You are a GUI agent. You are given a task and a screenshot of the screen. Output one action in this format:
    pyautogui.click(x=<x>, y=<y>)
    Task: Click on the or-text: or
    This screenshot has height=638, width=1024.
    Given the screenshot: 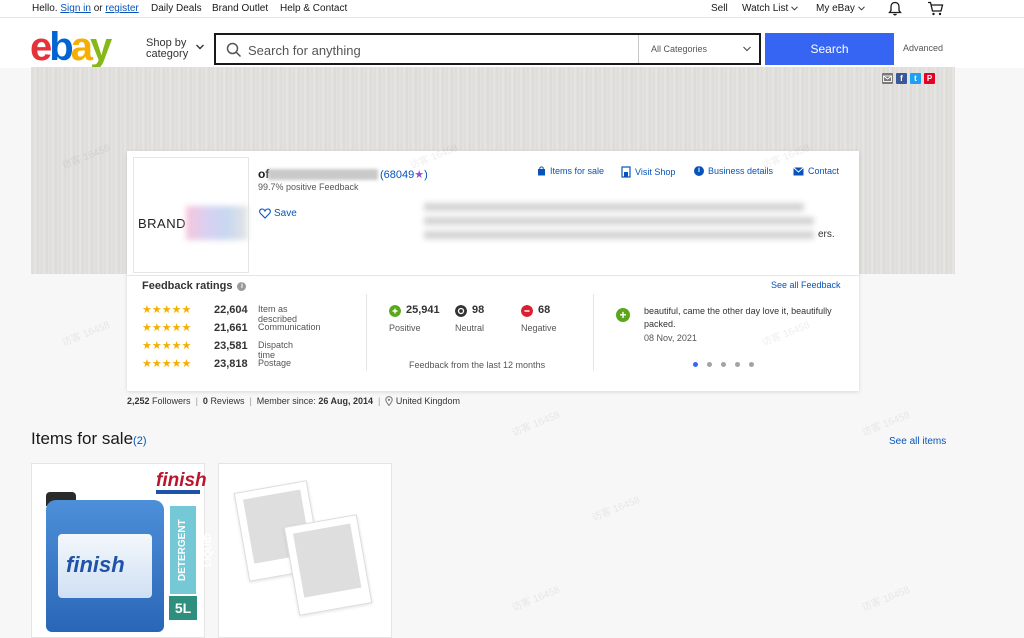 What is the action you would take?
    pyautogui.click(x=98, y=8)
    